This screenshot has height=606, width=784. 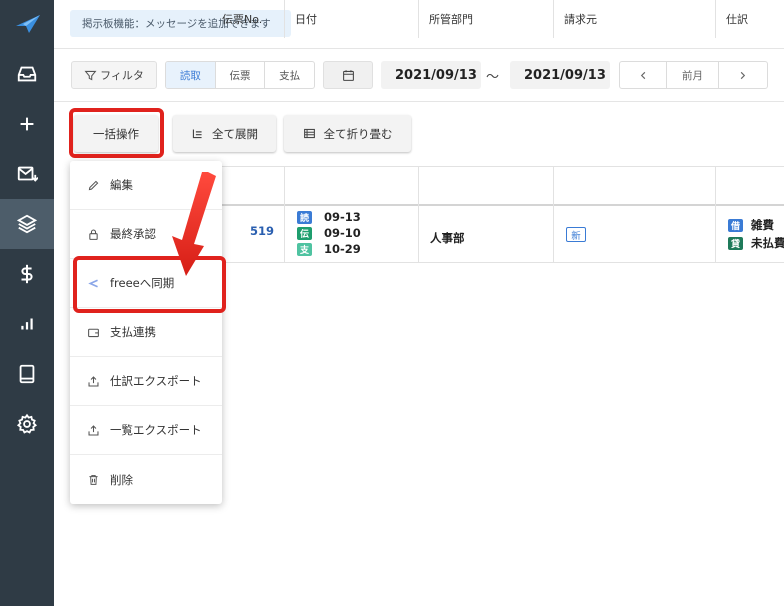 I want to click on voucher-tag: 伝, so click(x=304, y=233).